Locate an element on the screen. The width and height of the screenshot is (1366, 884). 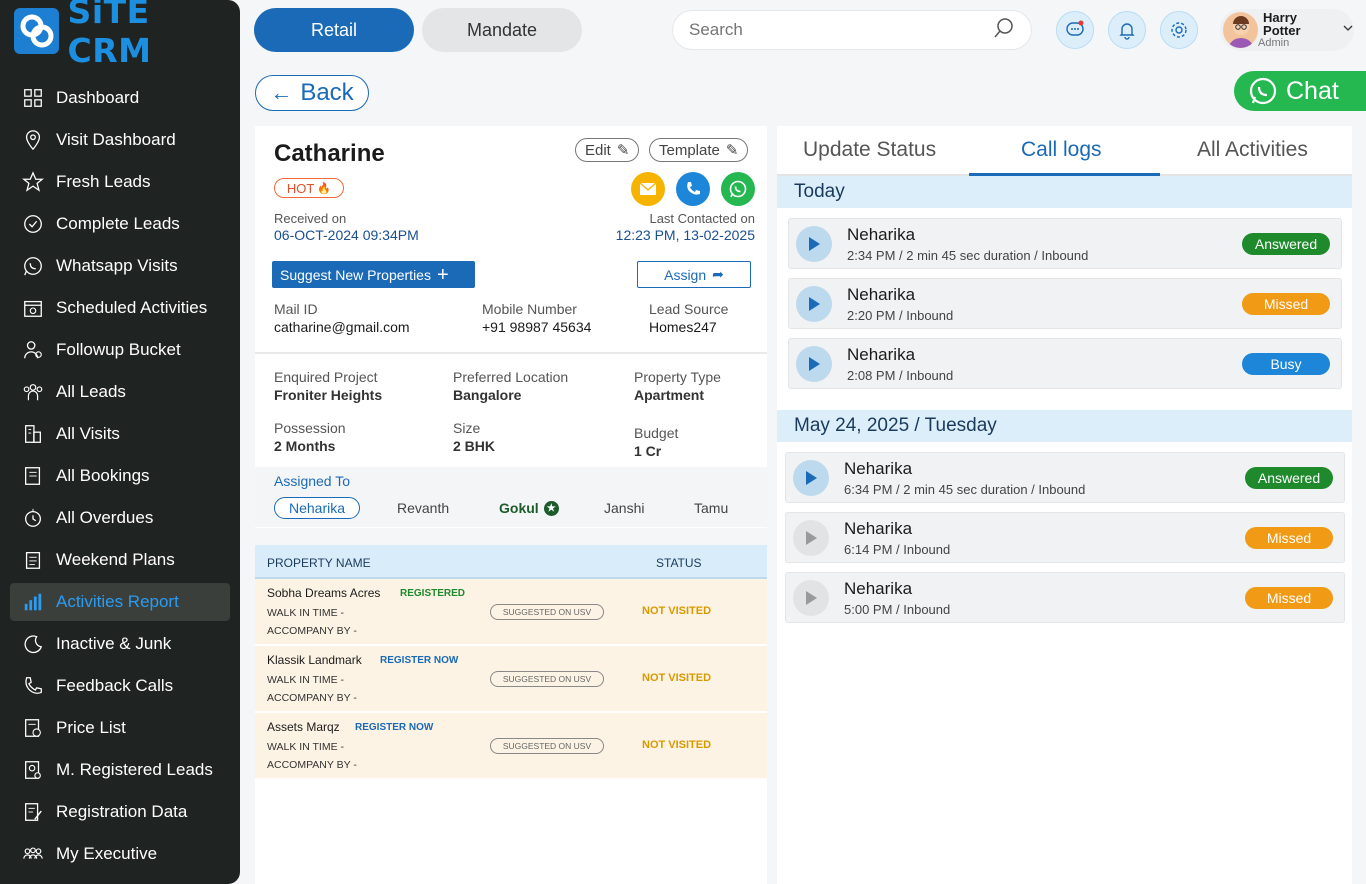
sidebar-item-all-bookings: All Bookings is located at coordinates (120, 476).